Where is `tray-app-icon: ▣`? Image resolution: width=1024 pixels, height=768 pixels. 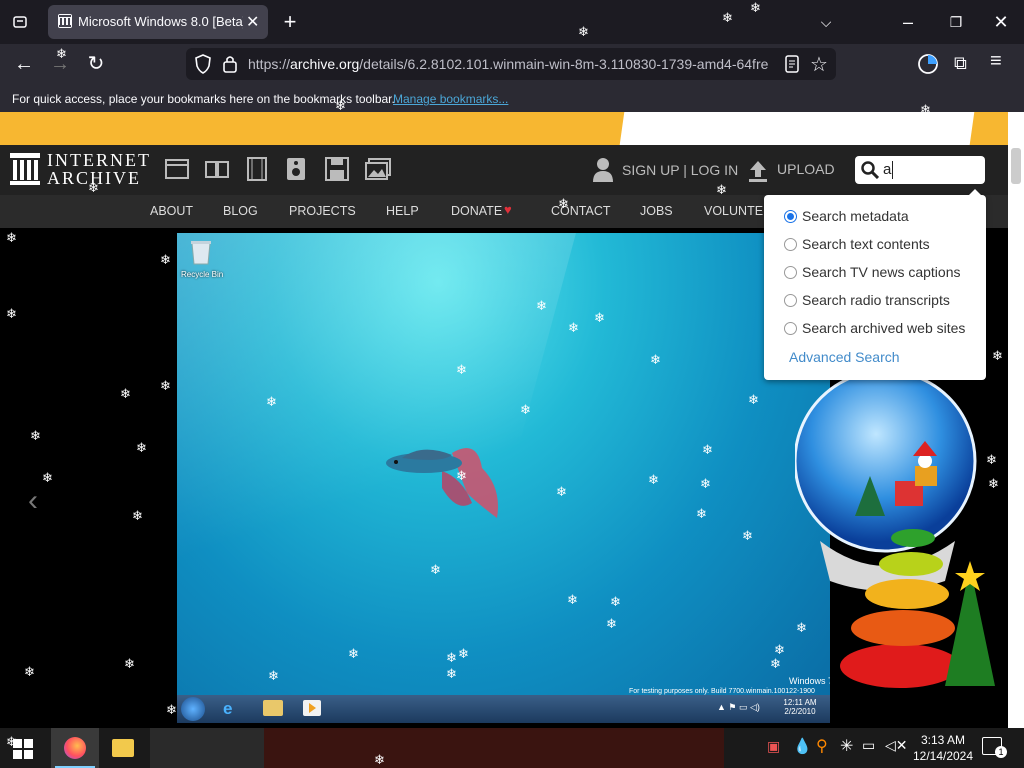 tray-app-icon: ▣ is located at coordinates (773, 746).